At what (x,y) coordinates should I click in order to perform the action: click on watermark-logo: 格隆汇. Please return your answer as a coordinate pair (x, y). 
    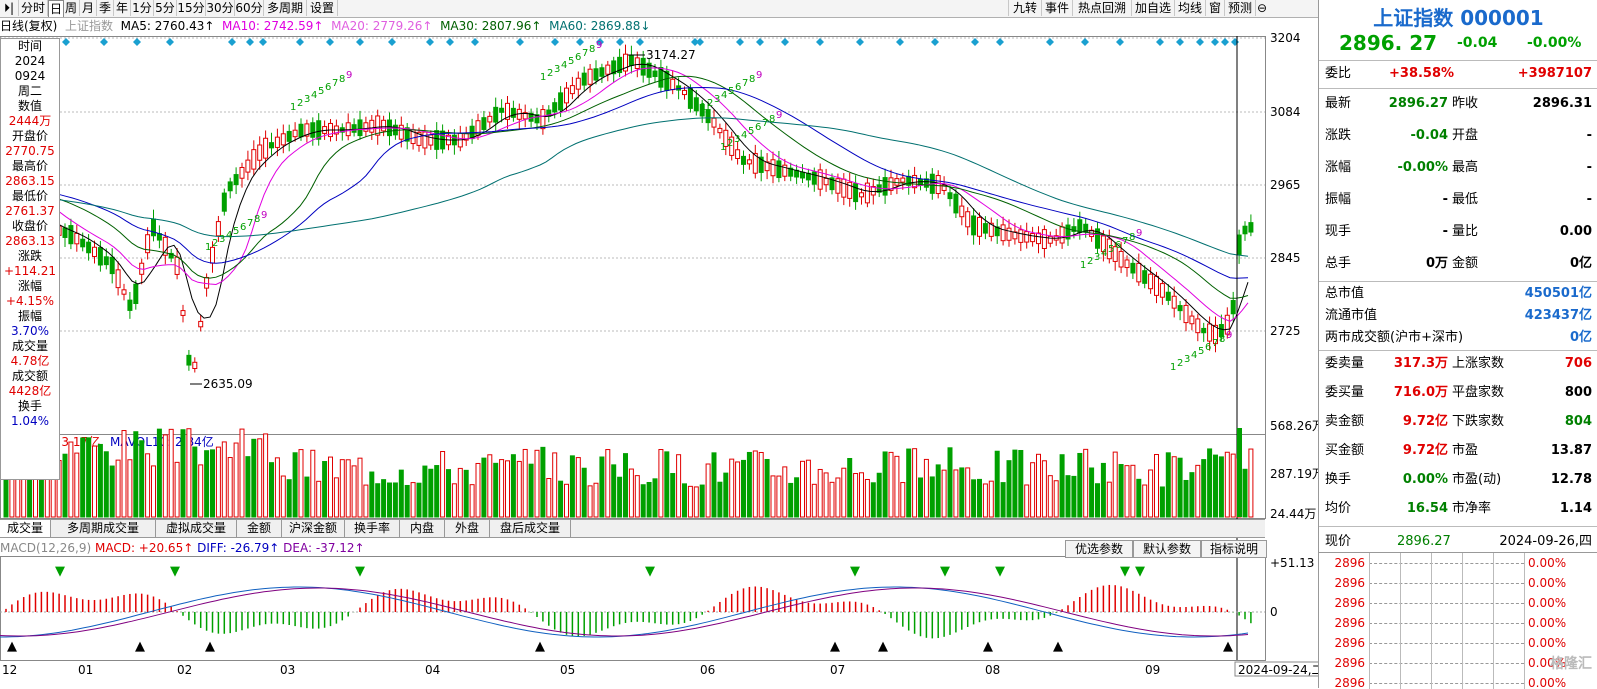
    Looking at the image, I should click on (1571, 664).